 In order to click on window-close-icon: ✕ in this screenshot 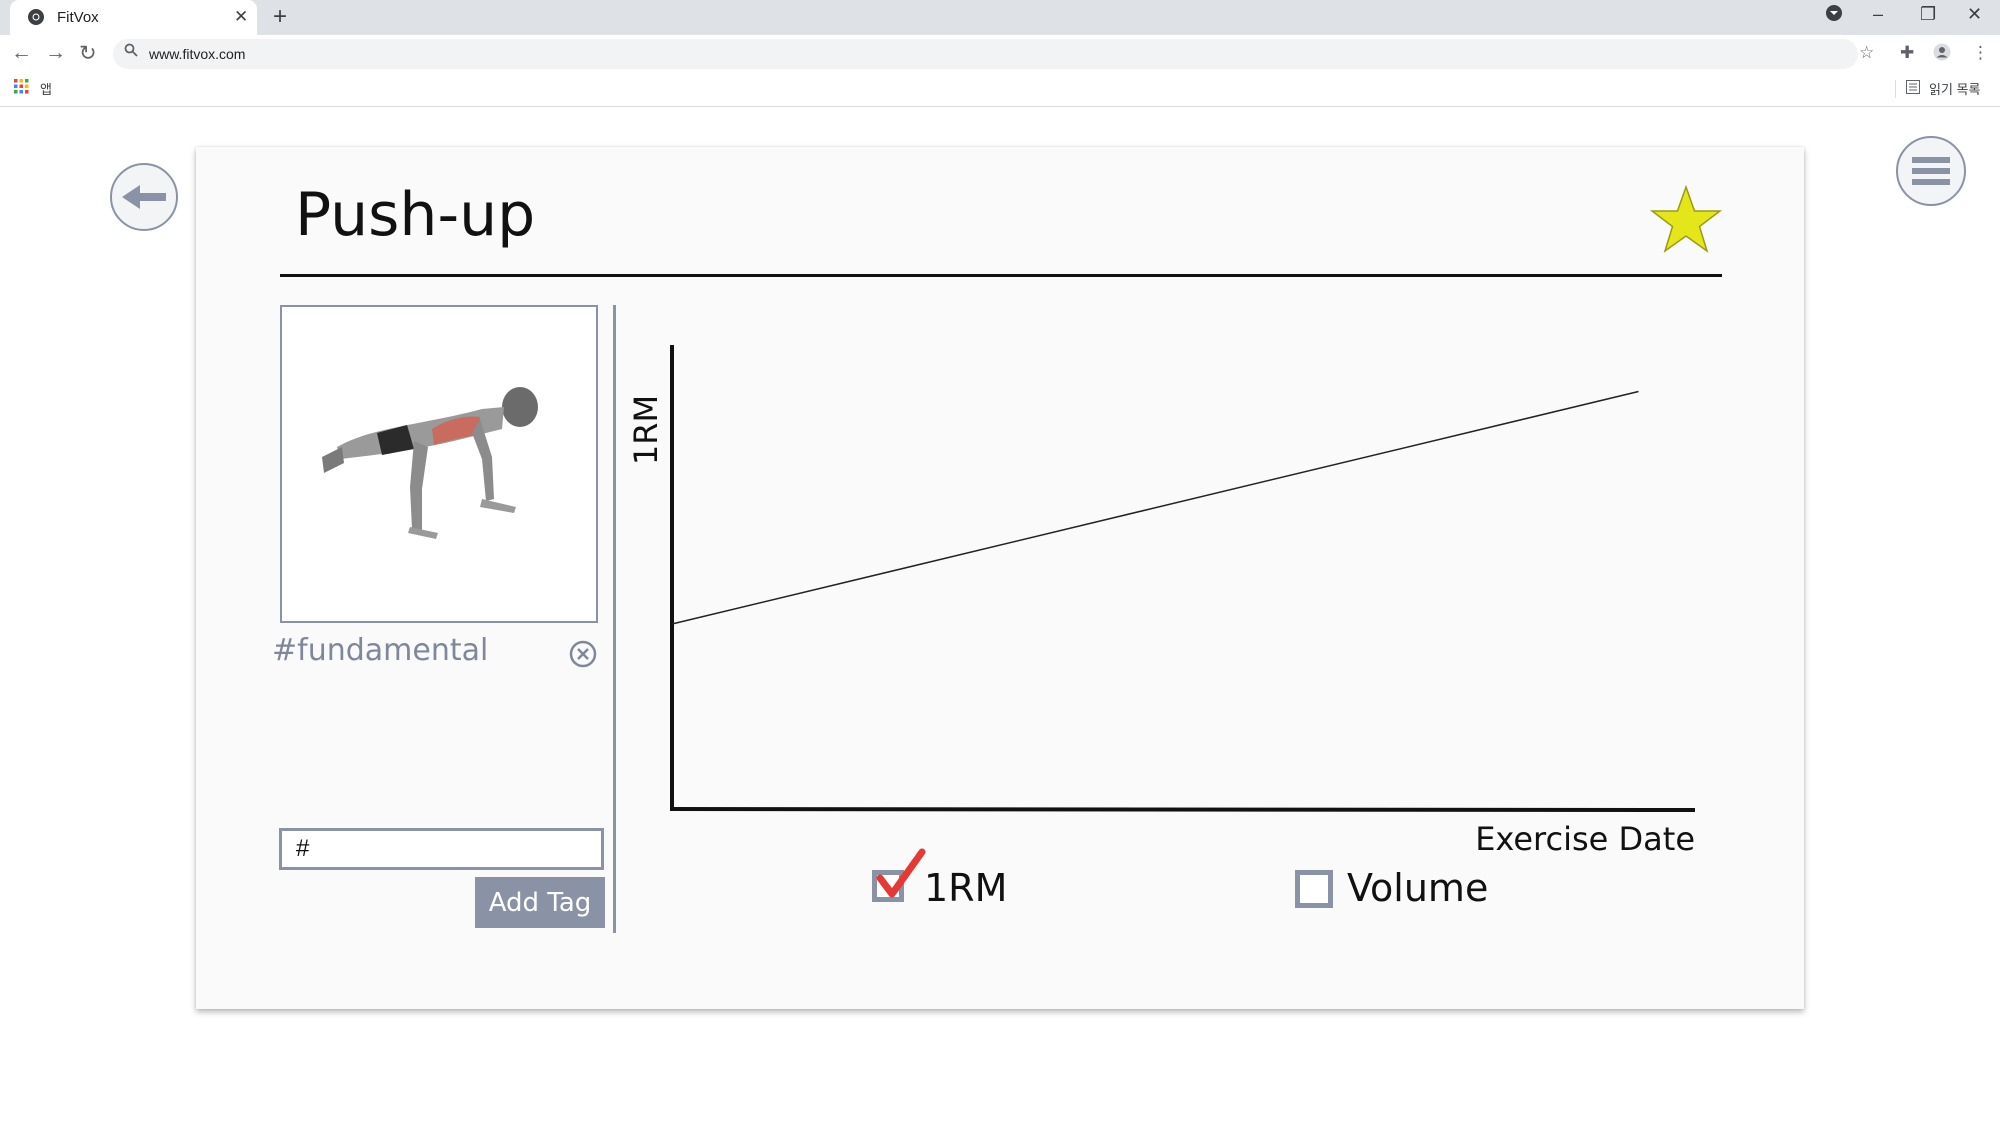, I will do `click(1974, 14)`.